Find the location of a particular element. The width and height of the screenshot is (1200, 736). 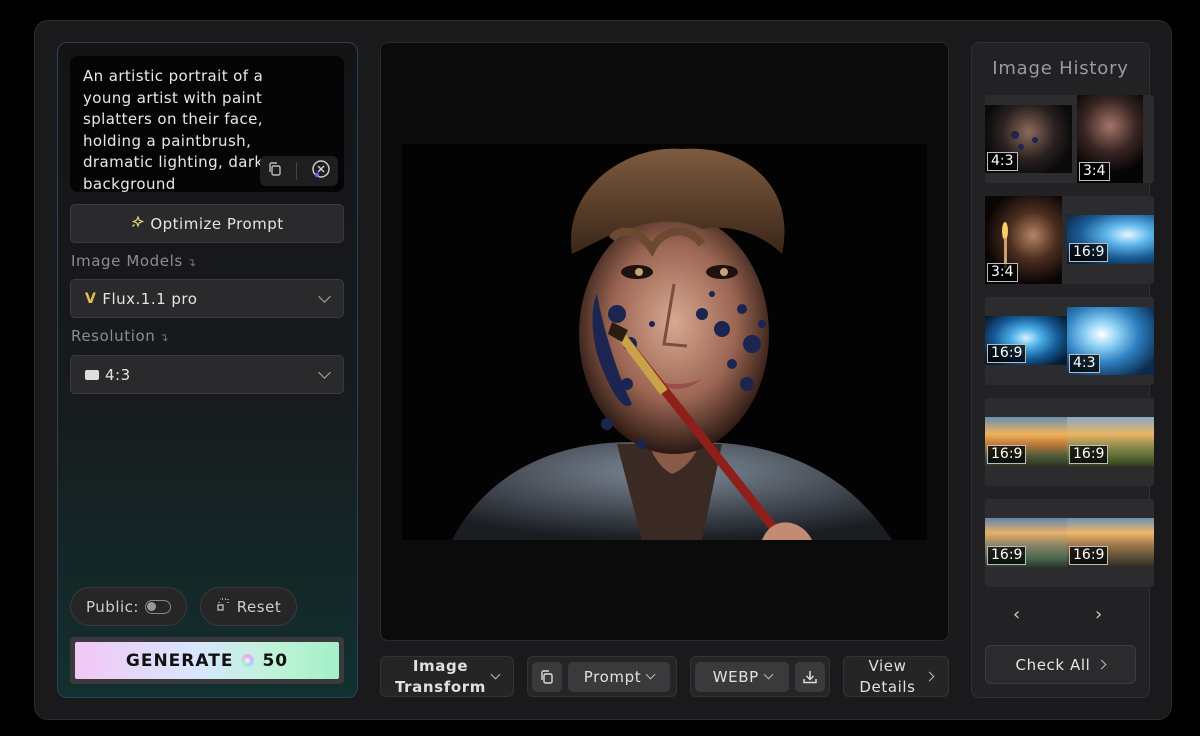

resolution-label: Resolution ↴ is located at coordinates (120, 336).